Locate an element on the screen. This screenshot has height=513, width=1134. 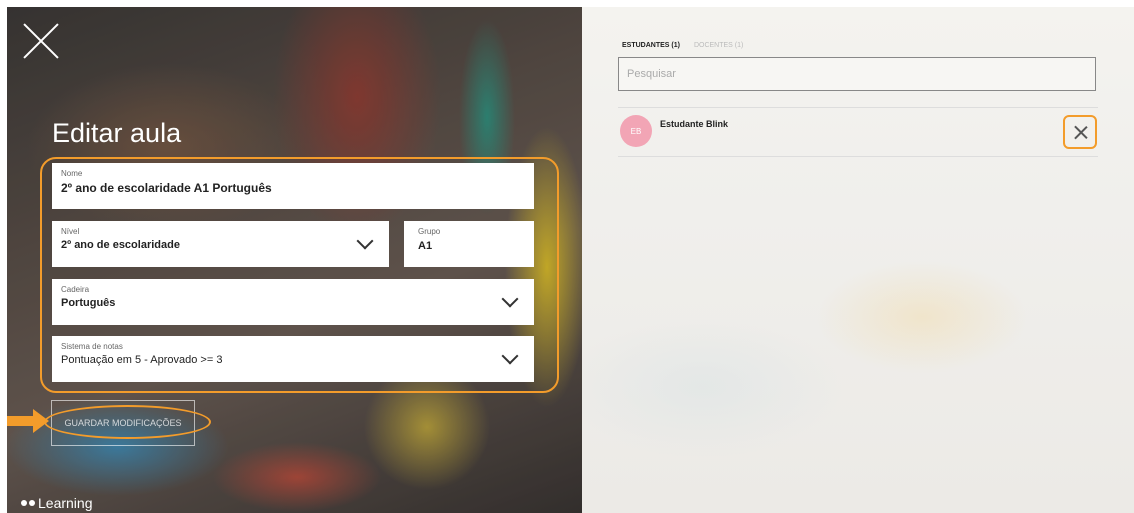
group-field-value: A1 is located at coordinates (425, 246).